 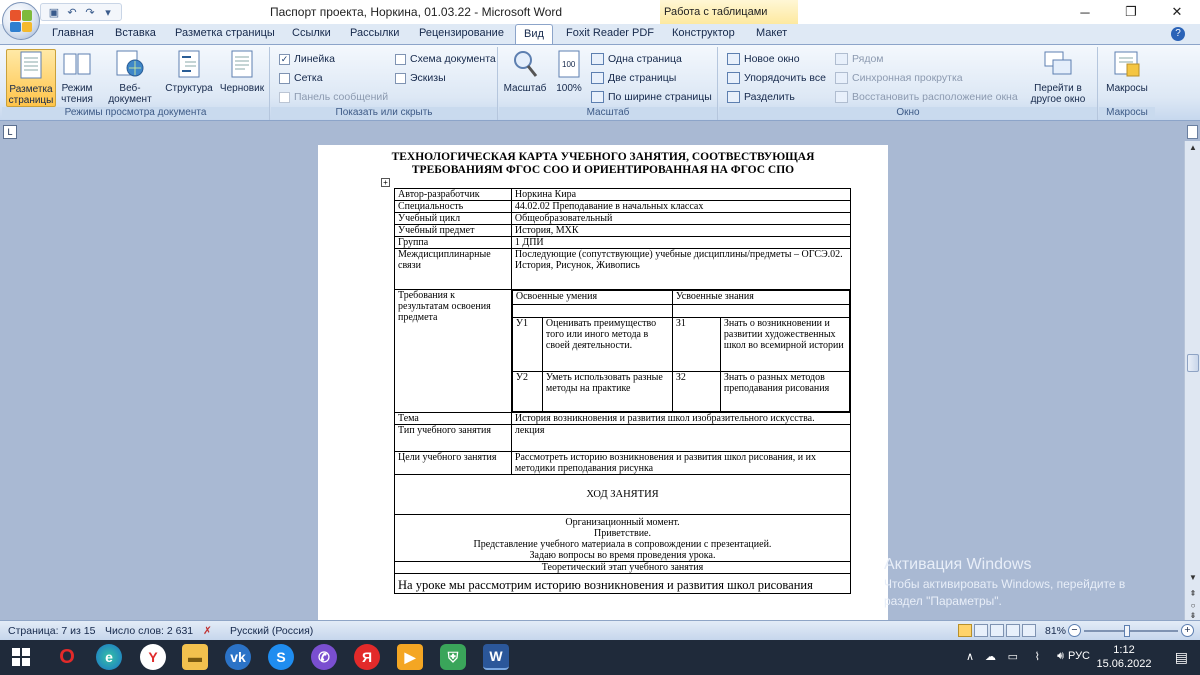 I want to click on web-view-icon, so click(x=997, y=630).